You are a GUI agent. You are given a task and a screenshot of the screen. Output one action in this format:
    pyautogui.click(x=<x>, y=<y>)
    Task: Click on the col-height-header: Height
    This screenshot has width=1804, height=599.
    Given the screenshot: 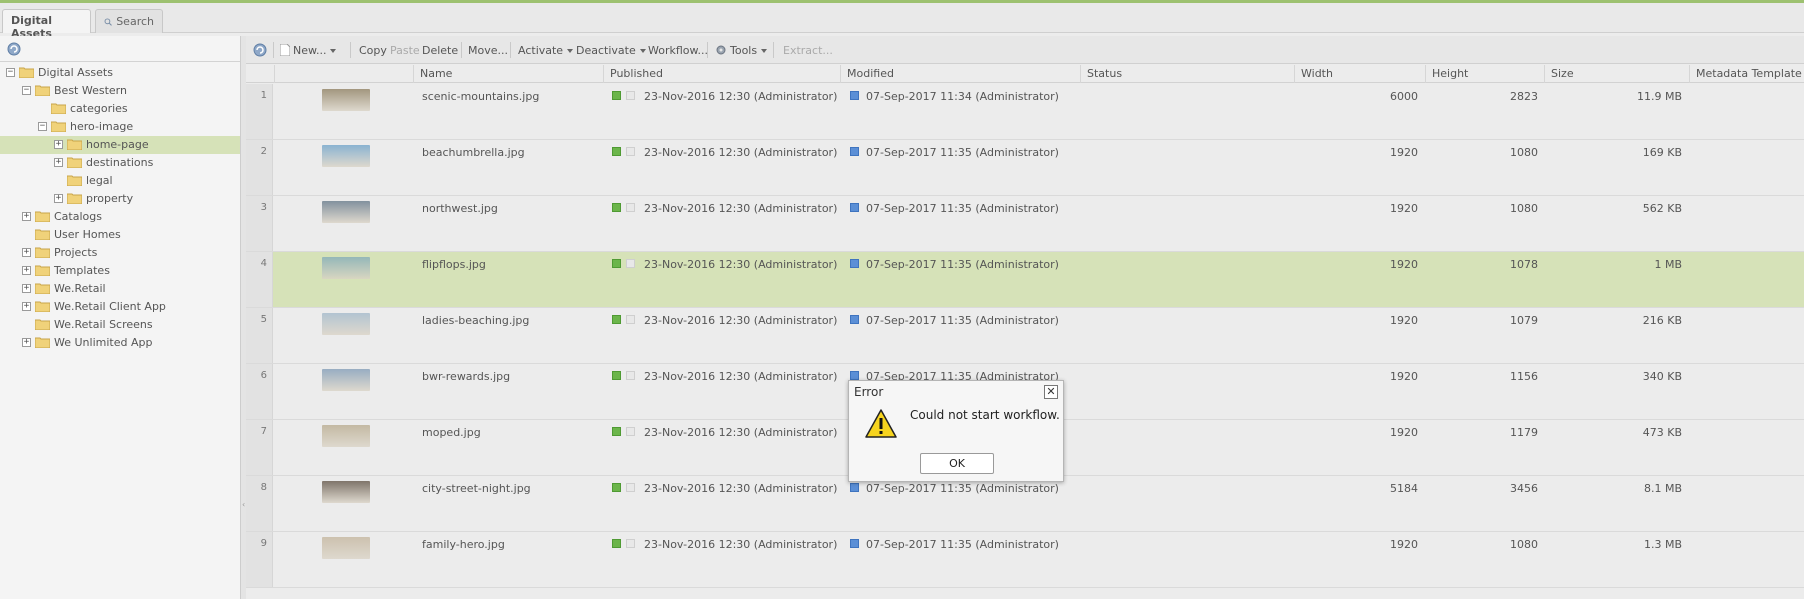 What is the action you would take?
    pyautogui.click(x=1484, y=74)
    